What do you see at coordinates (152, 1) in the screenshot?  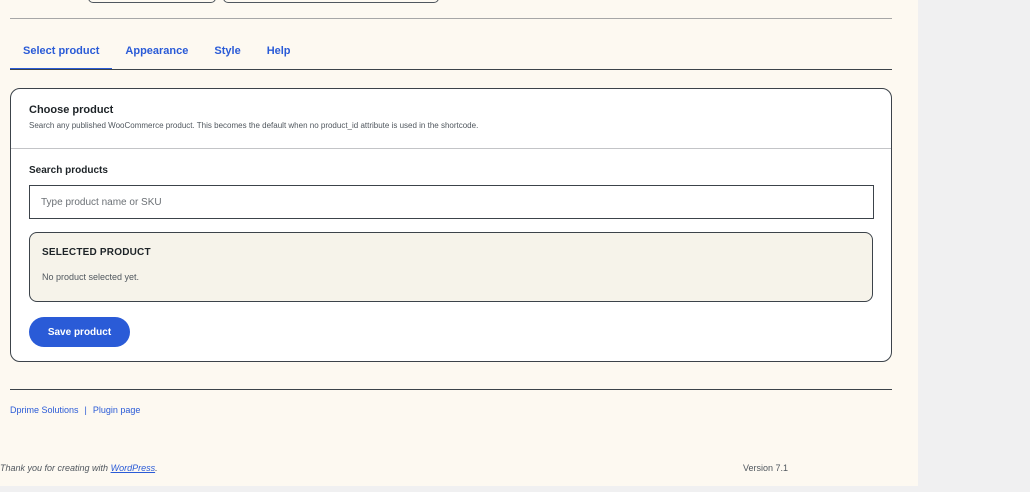 I see `top-select-field` at bounding box center [152, 1].